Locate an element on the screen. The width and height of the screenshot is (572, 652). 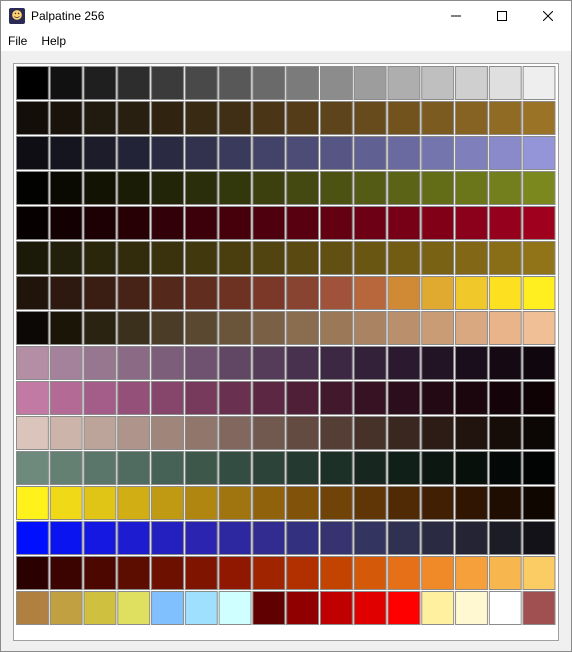
title-bar: ☻ Palpatine 256 is located at coordinates (286, 16).